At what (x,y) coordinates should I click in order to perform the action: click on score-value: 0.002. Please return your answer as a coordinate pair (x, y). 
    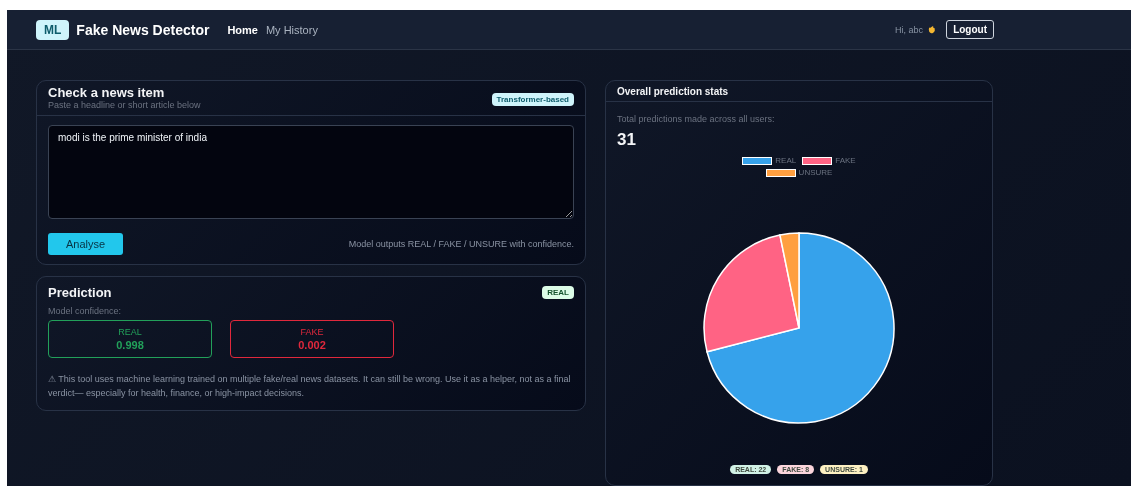
    Looking at the image, I should click on (312, 345).